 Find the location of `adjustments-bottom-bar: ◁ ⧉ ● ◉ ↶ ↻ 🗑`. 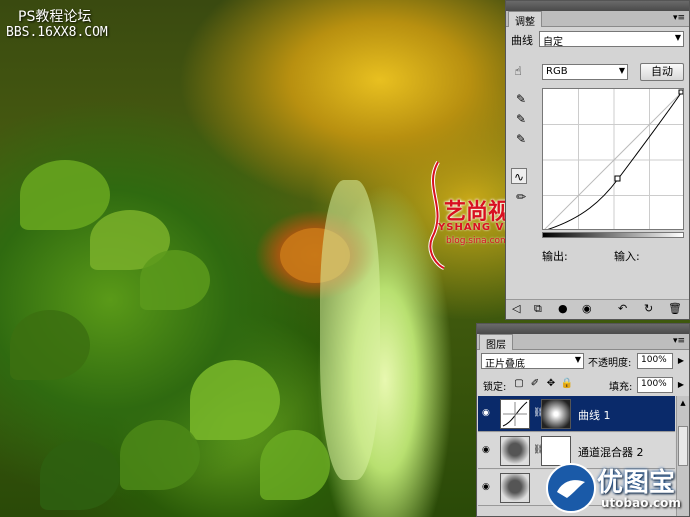

adjustments-bottom-bar: ◁ ⧉ ● ◉ ↶ ↻ 🗑 is located at coordinates (597, 309).